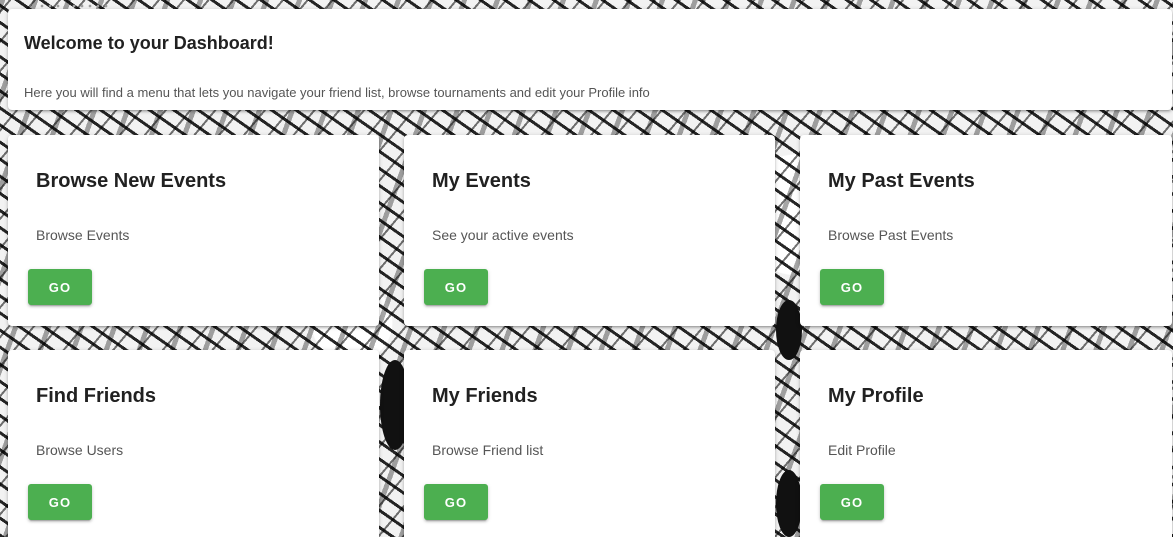  I want to click on find-friends-go-button: GO, so click(60, 502).